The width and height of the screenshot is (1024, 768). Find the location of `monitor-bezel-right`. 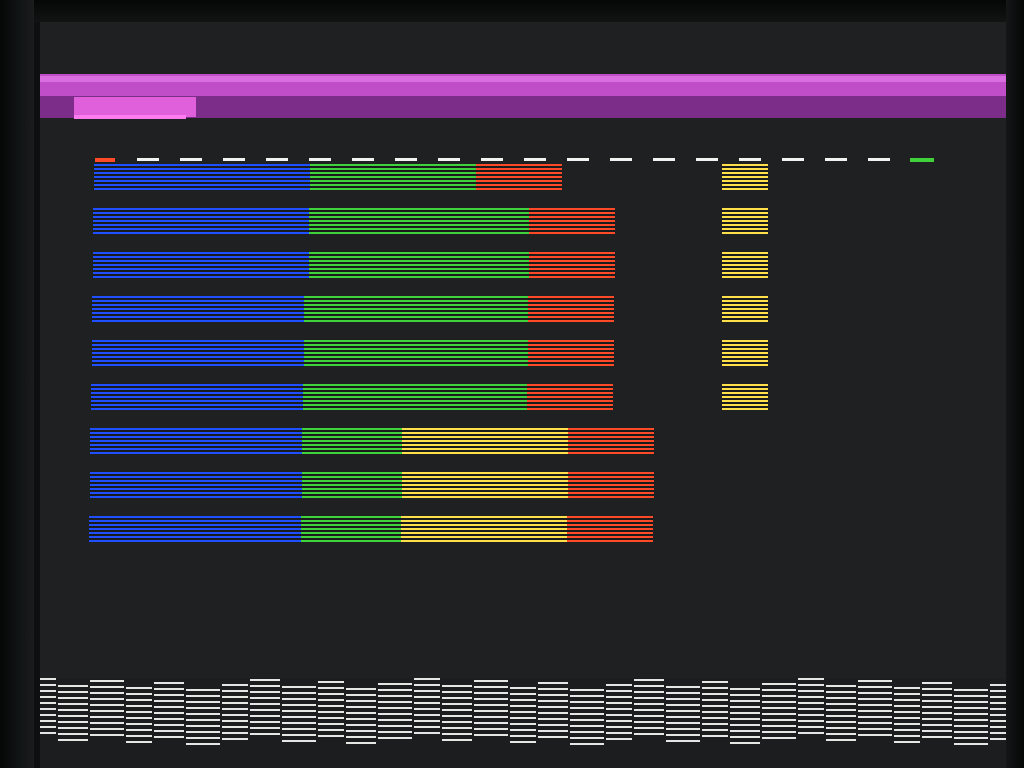

monitor-bezel-right is located at coordinates (1015, 384).